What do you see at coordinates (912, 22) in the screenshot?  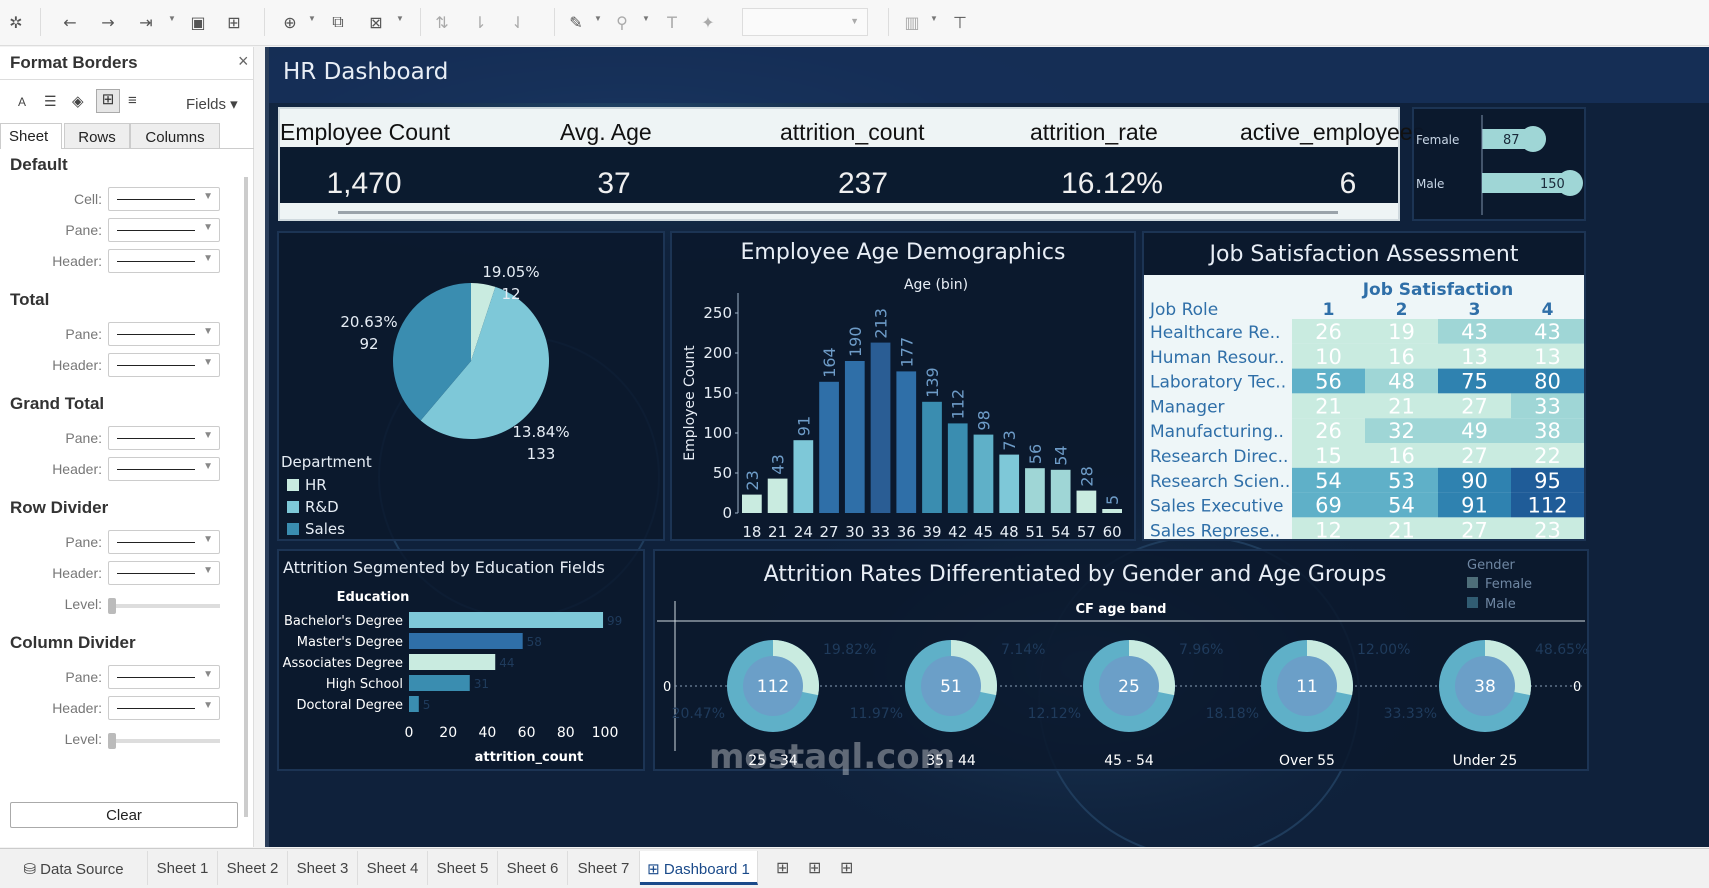 I see `show-cards-icon: ▥` at bounding box center [912, 22].